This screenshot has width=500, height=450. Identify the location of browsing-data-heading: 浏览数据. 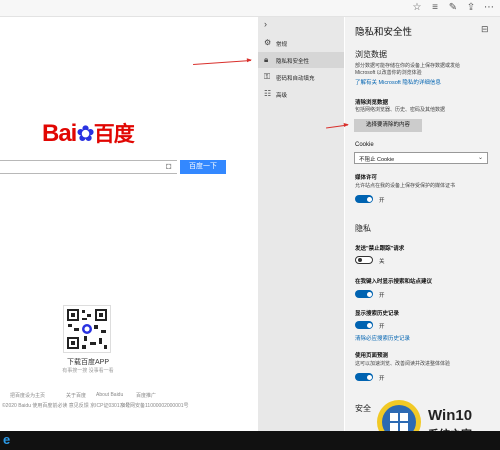
(371, 54).